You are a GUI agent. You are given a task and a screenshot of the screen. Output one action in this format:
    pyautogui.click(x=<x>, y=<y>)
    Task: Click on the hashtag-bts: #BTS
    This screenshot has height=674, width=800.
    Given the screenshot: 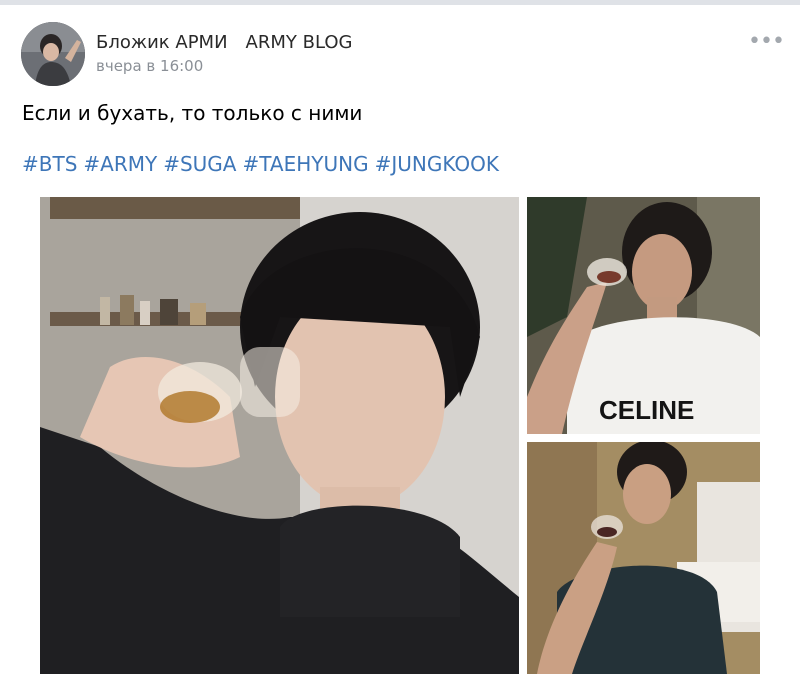 What is the action you would take?
    pyautogui.click(x=49, y=164)
    